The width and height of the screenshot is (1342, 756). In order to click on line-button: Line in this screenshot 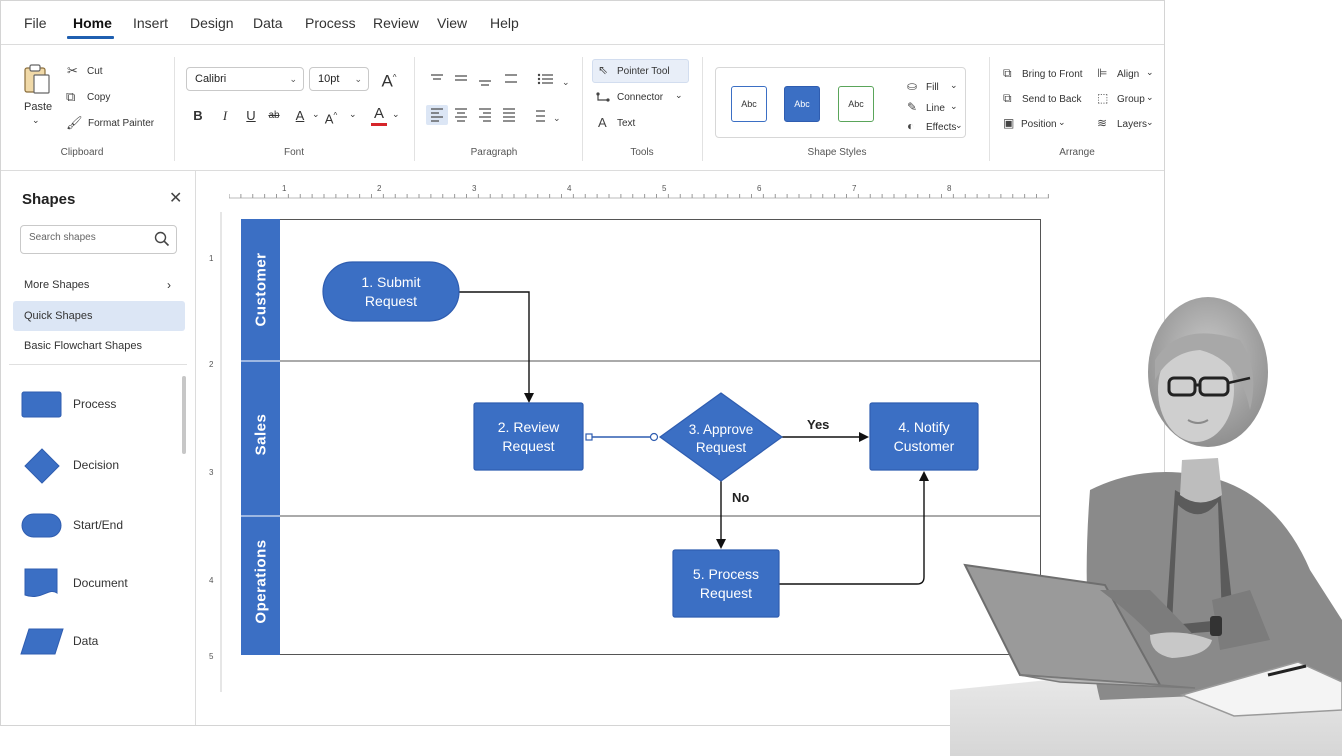, I will do `click(935, 108)`.